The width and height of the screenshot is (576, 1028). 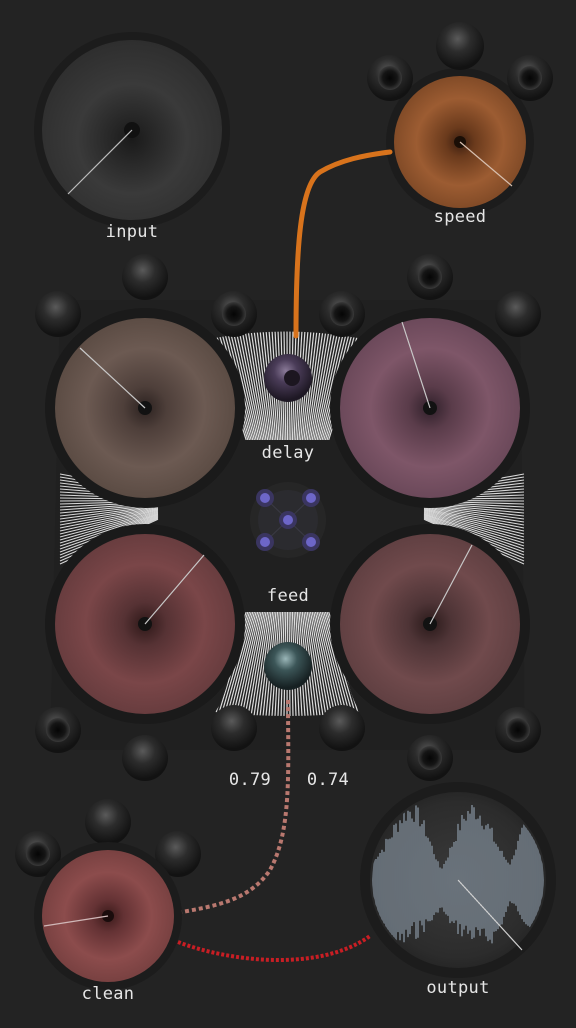 I want to click on jack-top-right, so click(x=430, y=277).